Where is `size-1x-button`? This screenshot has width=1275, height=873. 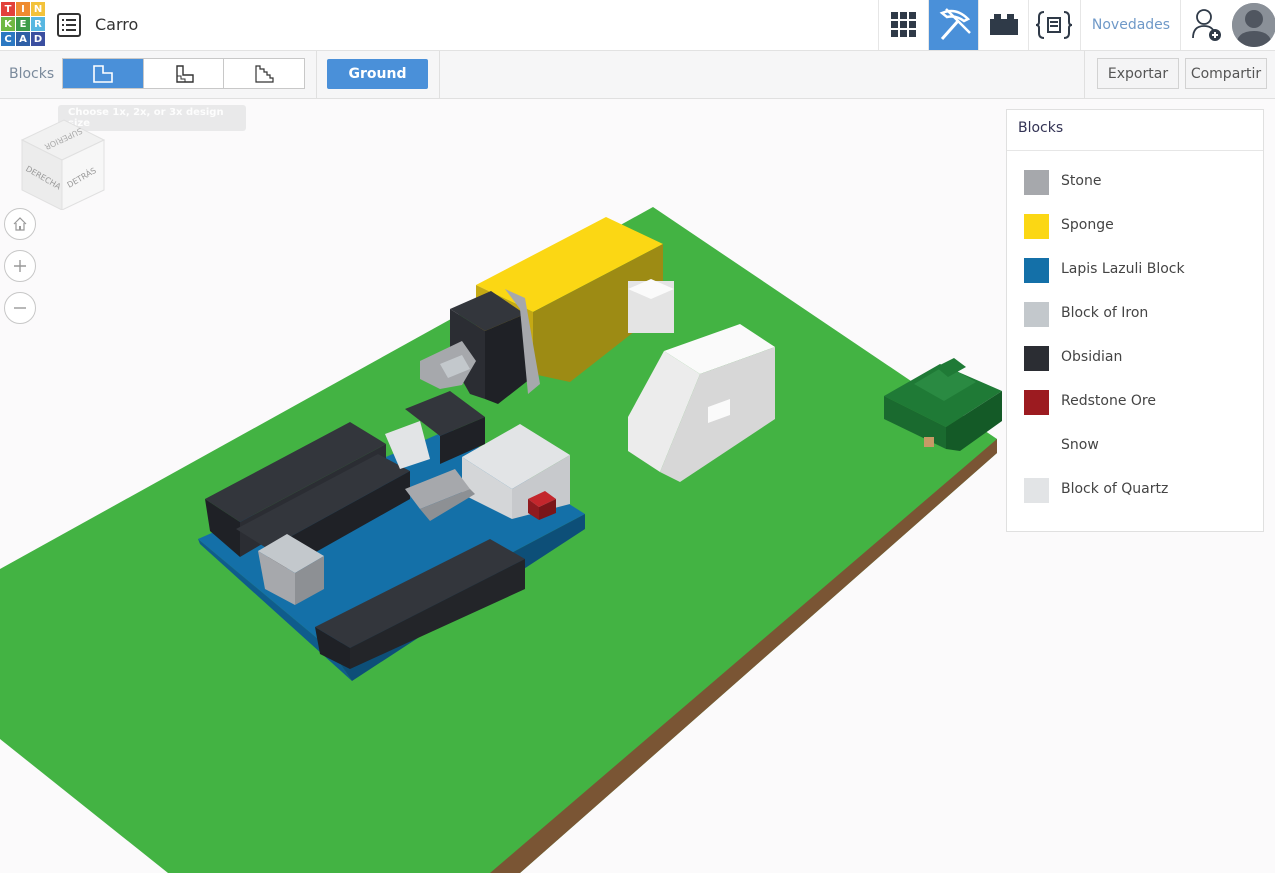
size-1x-button is located at coordinates (103, 73).